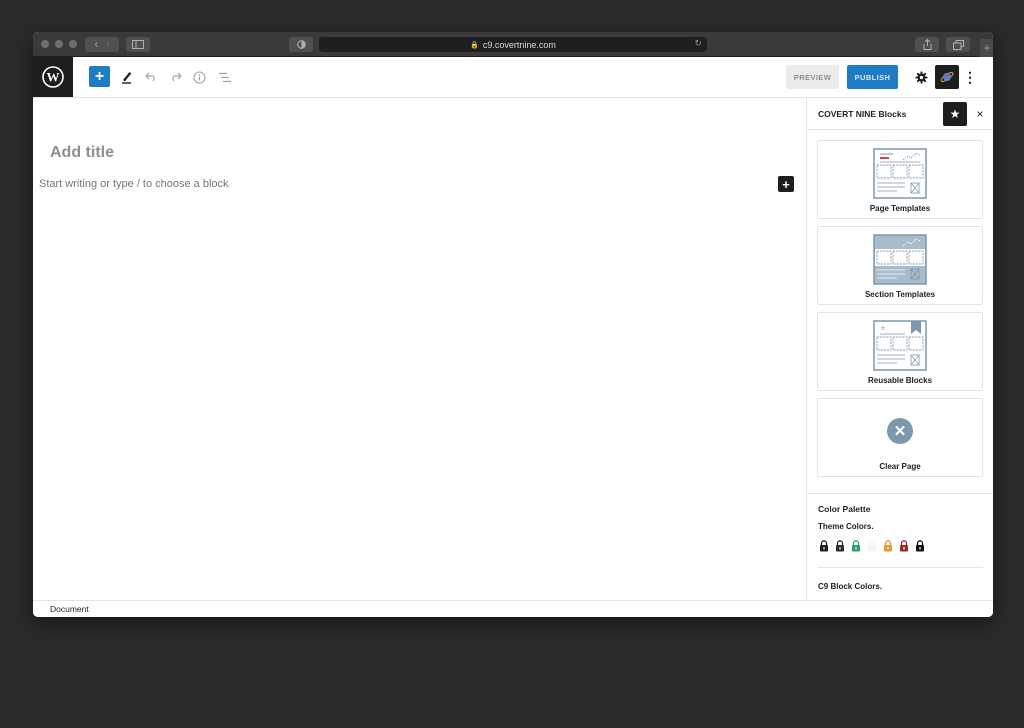  Describe the element at coordinates (224, 77) in the screenshot. I see `list-view-icon` at that location.